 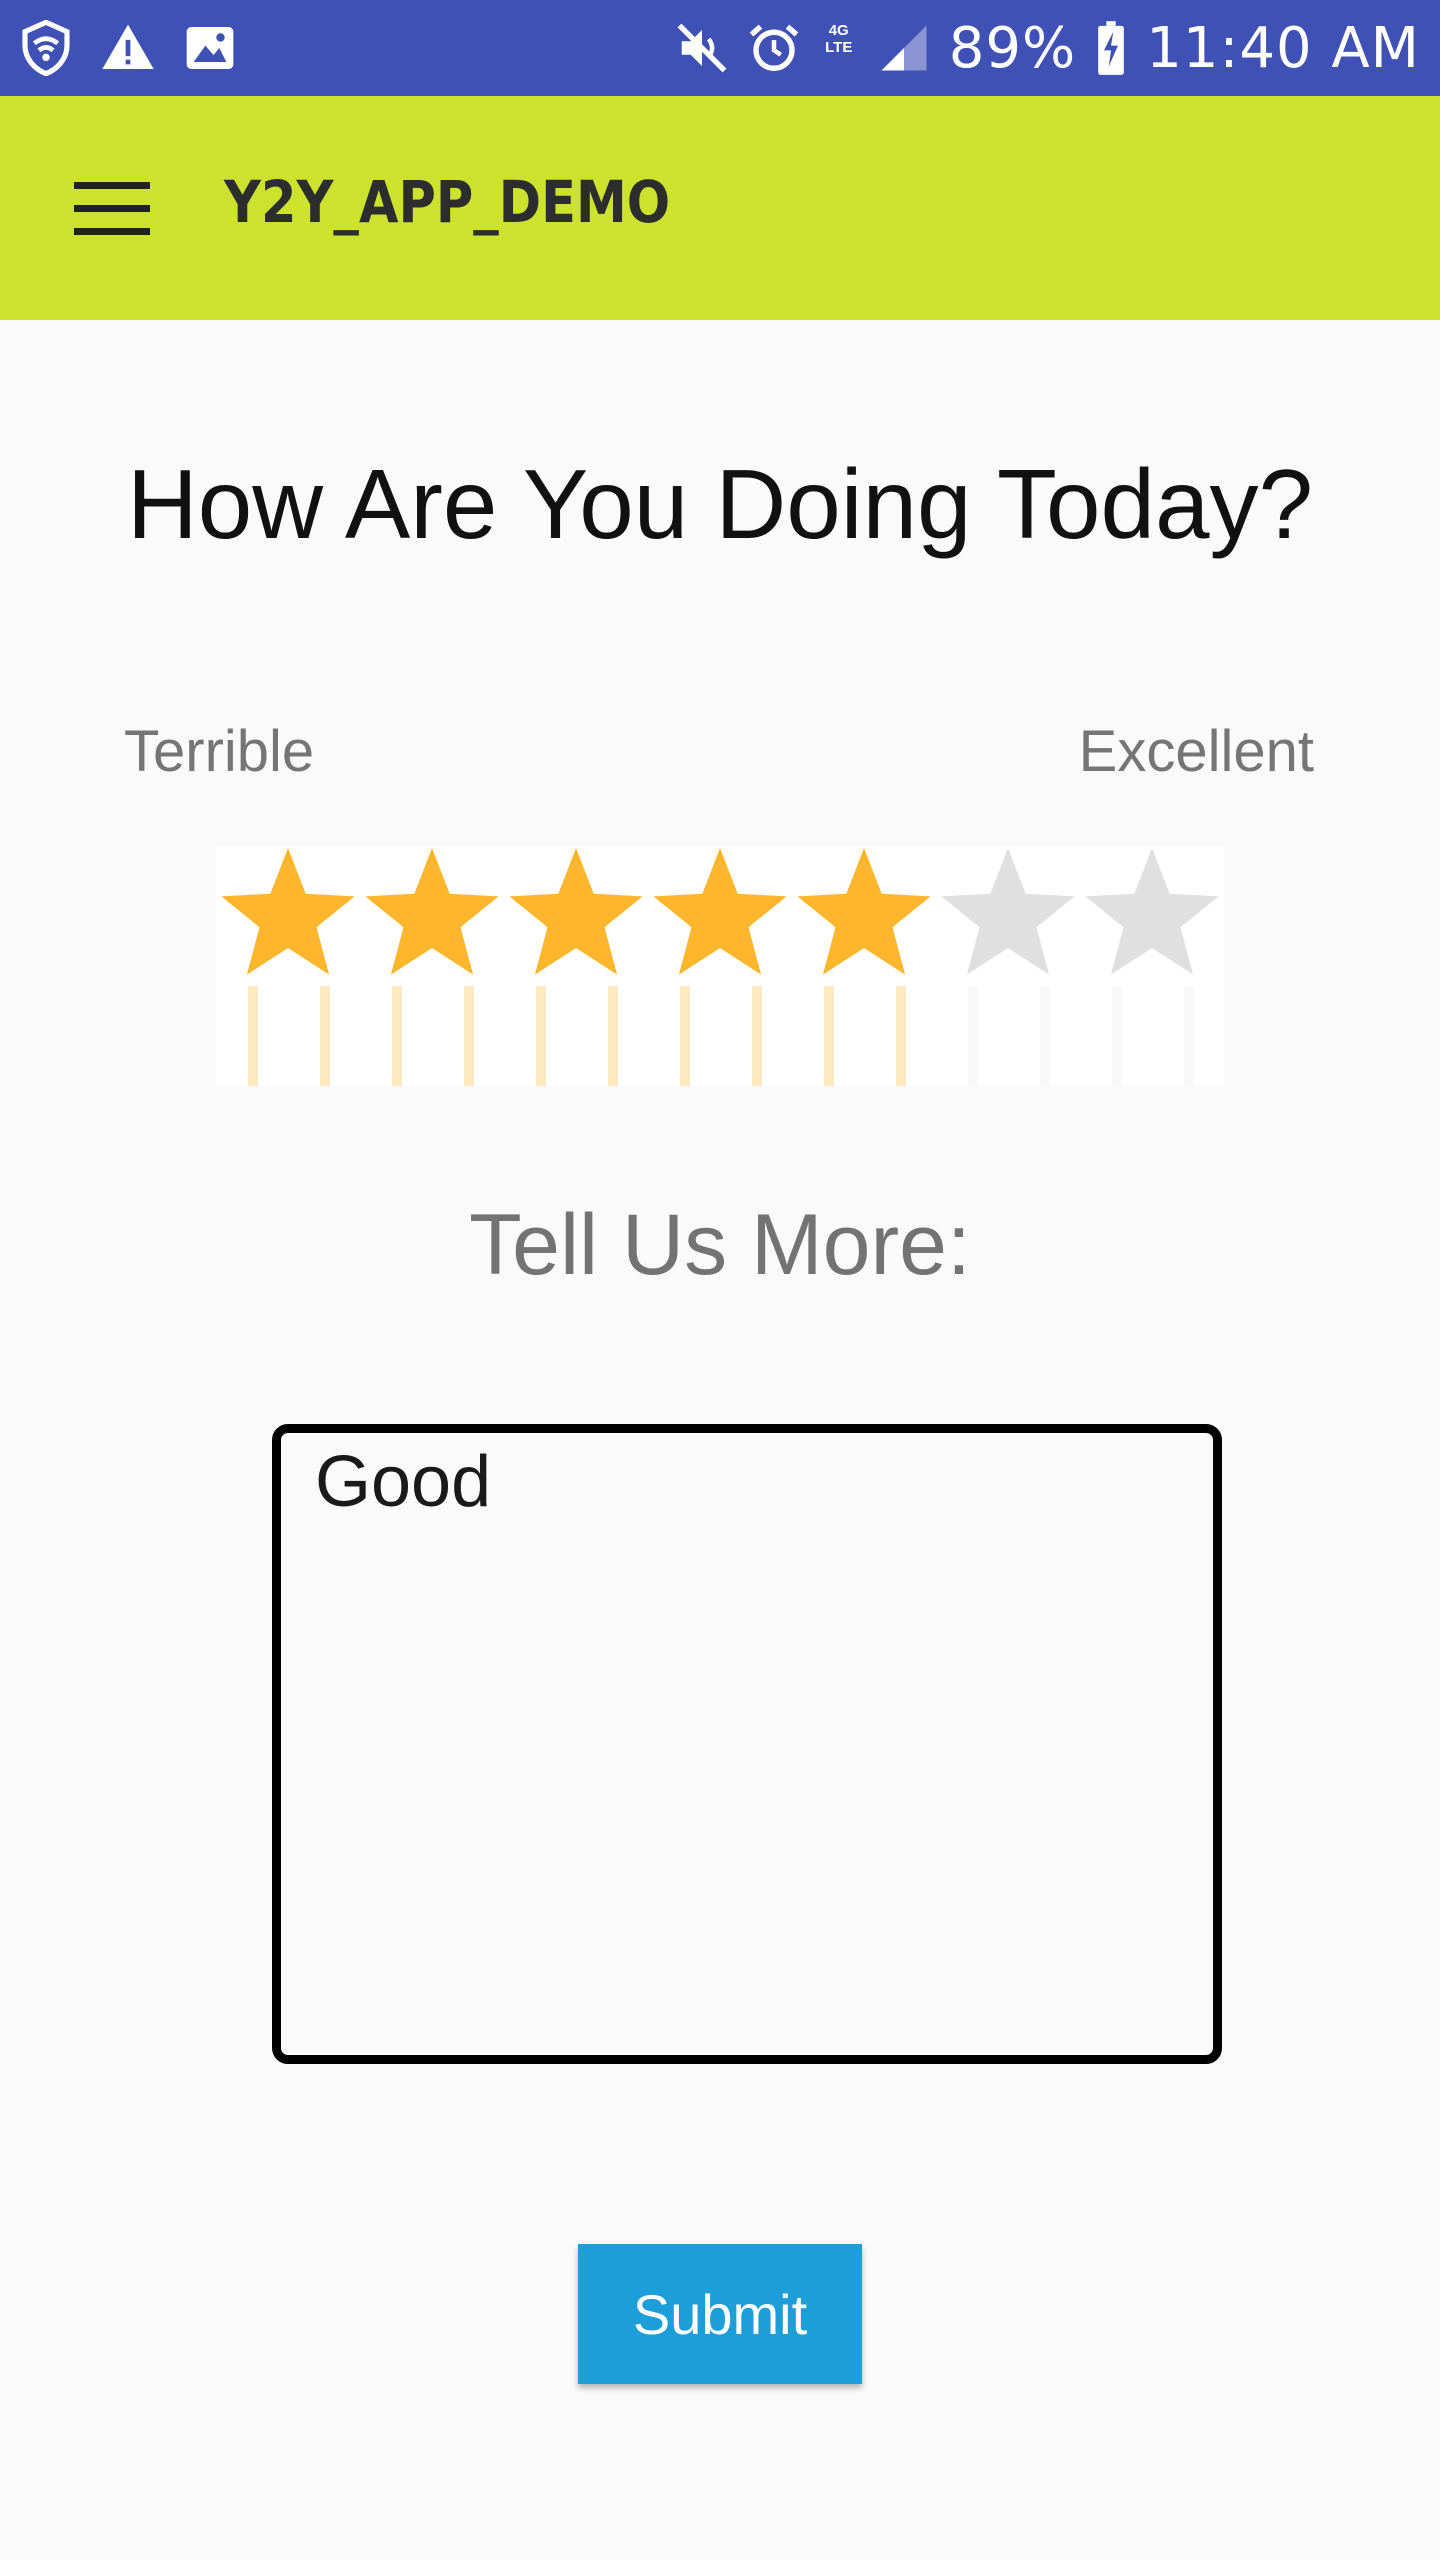 What do you see at coordinates (720, 1245) in the screenshot?
I see `tell-us-more-label: Tell Us More:` at bounding box center [720, 1245].